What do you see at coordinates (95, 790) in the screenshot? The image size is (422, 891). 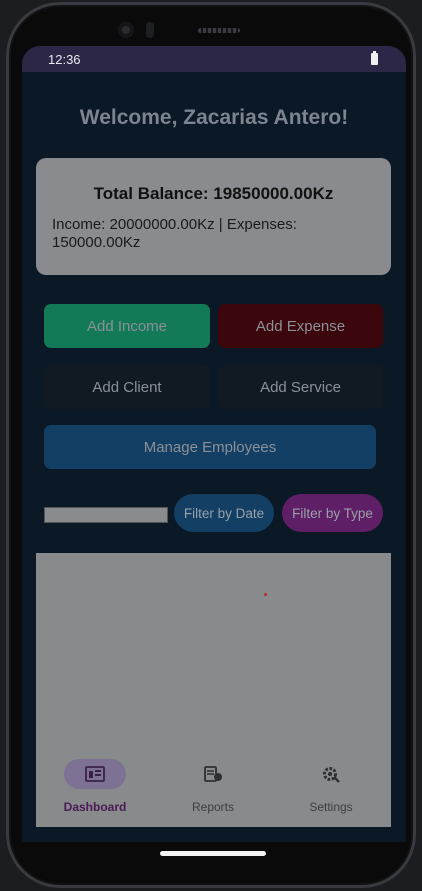 I see `nav-item-dashboard: Dashboard` at bounding box center [95, 790].